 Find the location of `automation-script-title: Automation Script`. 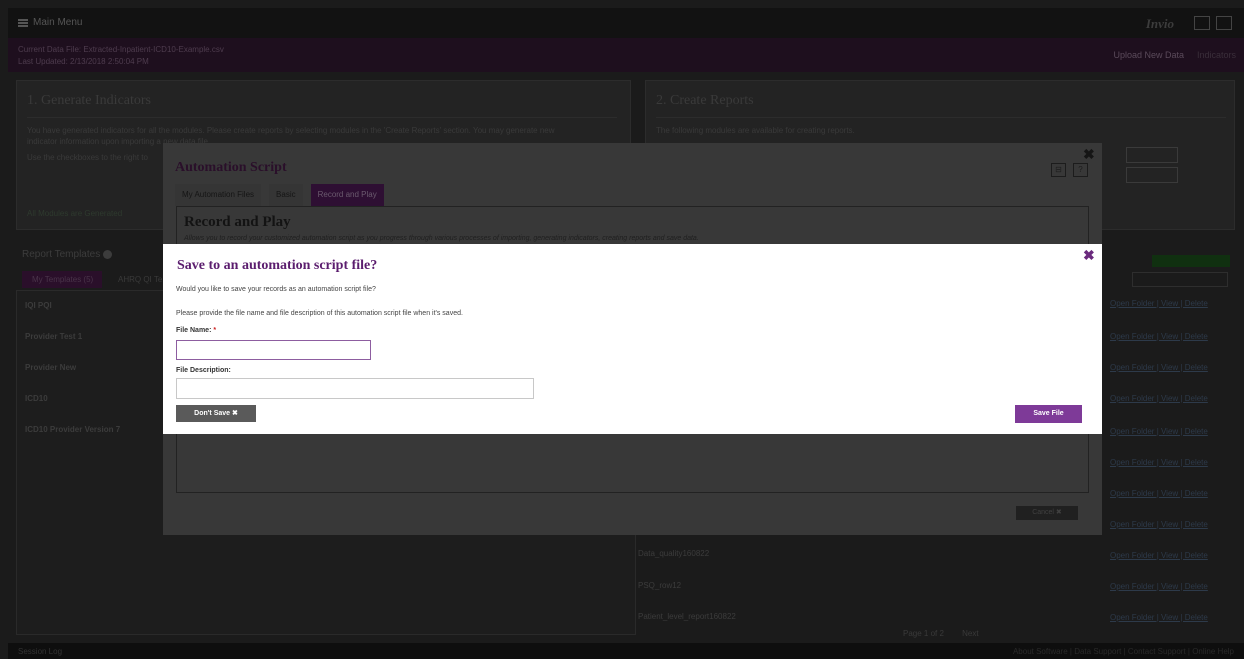

automation-script-title: Automation Script is located at coordinates (231, 167).